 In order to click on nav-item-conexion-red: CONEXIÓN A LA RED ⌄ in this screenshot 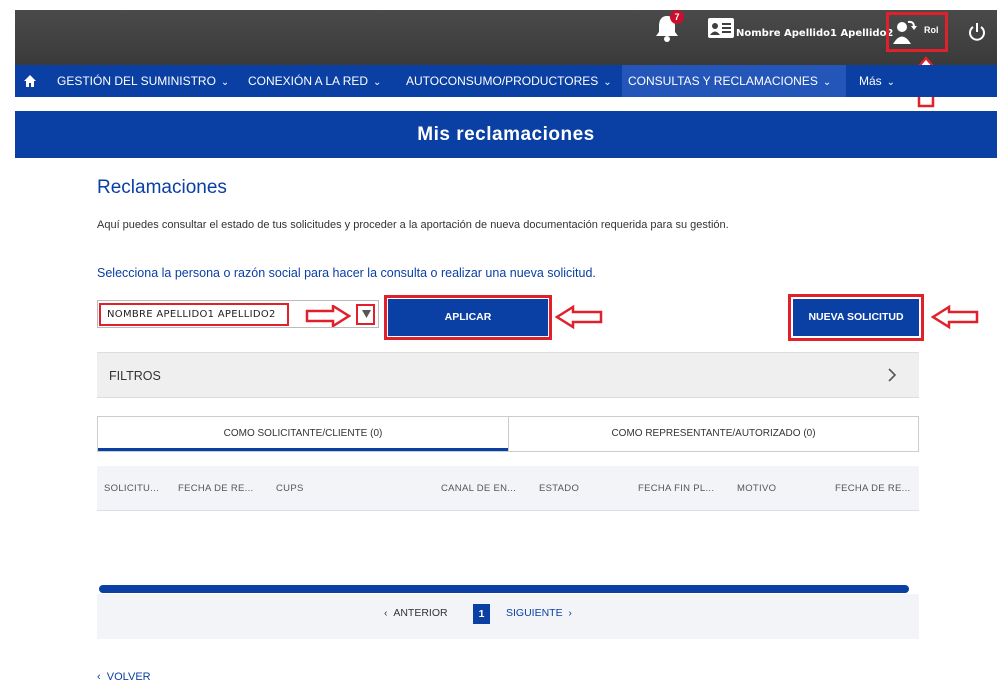, I will do `click(314, 81)`.